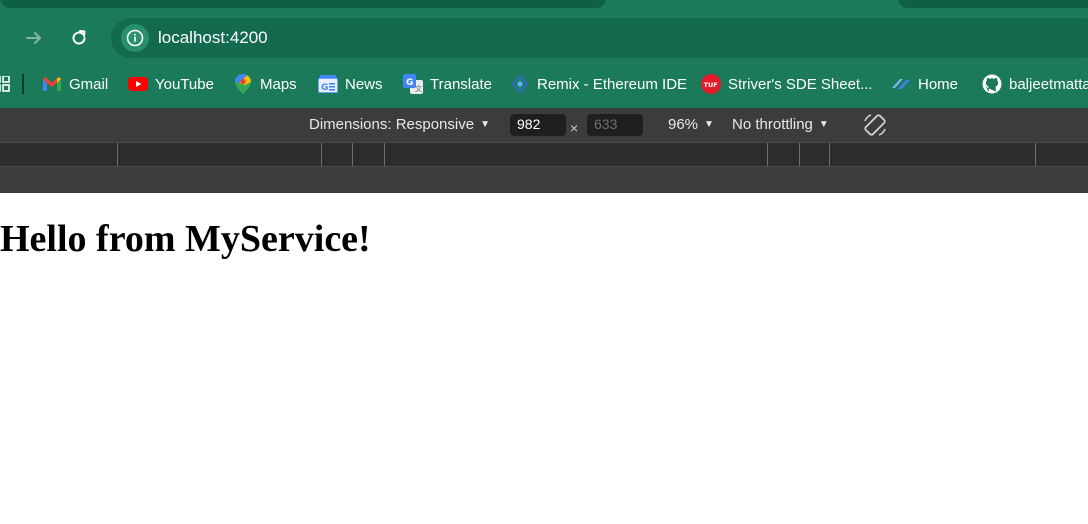 The width and height of the screenshot is (1088, 524). What do you see at coordinates (392, 124) in the screenshot?
I see `dimensions-label: Dimensions: Responsive` at bounding box center [392, 124].